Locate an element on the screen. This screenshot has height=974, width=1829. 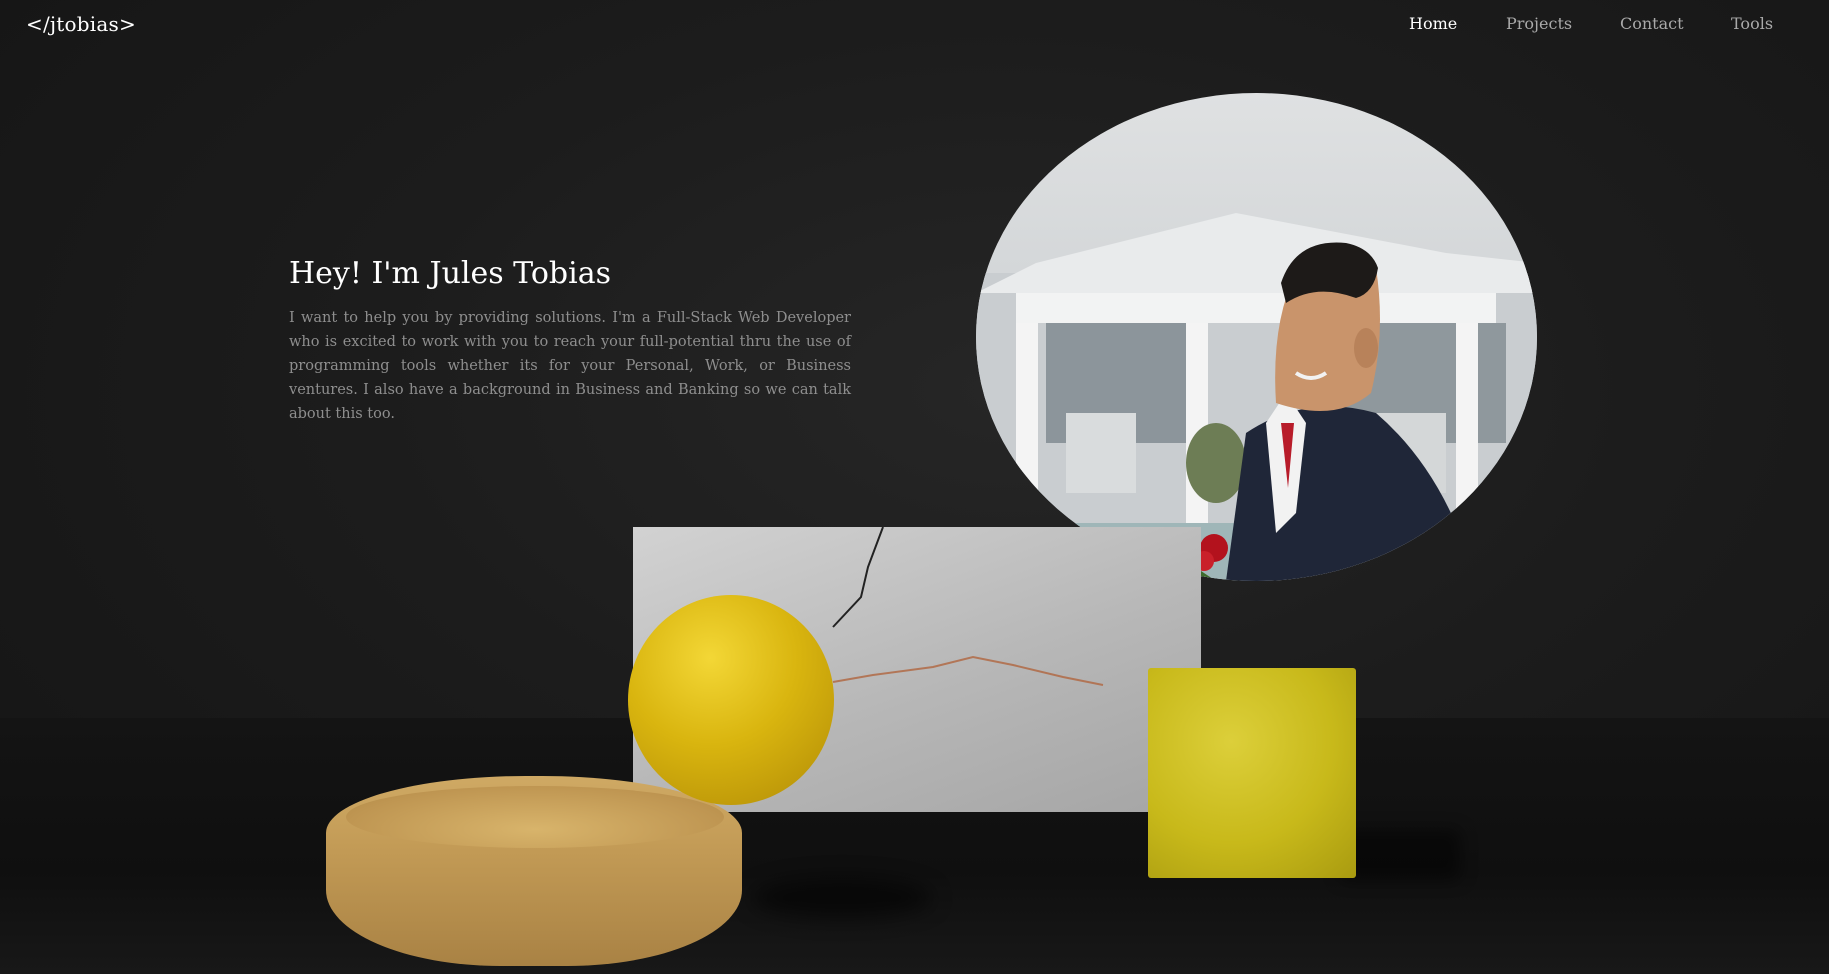
ochre-bowl-inner is located at coordinates (535, 817).